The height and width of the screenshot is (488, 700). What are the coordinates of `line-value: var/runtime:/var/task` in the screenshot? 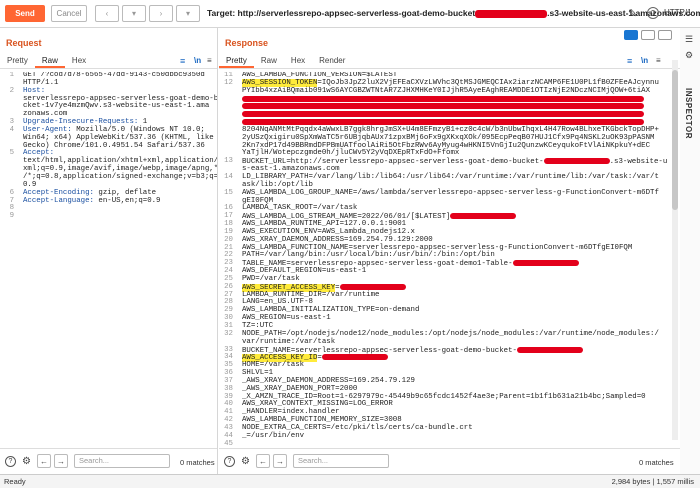 It's located at (289, 341).